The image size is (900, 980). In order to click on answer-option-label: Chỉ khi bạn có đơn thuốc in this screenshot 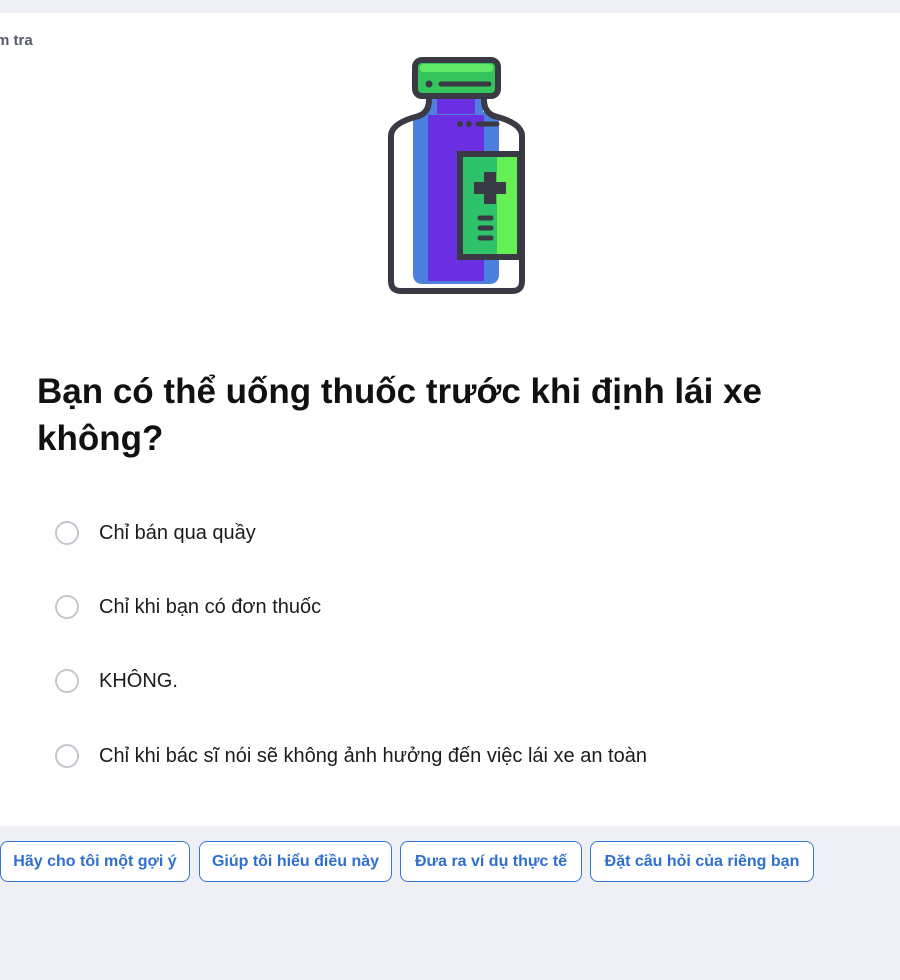, I will do `click(210, 606)`.